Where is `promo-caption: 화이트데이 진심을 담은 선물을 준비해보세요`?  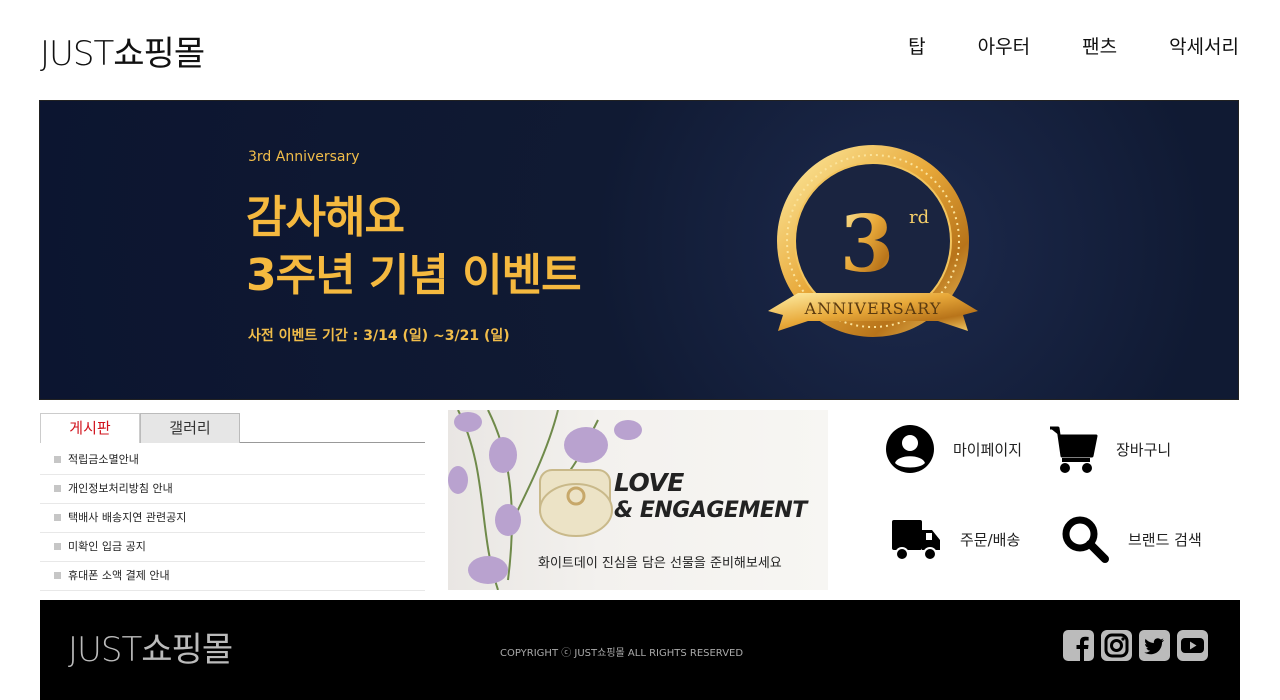 promo-caption: 화이트데이 진심을 담은 선물을 준비해보세요 is located at coordinates (660, 563).